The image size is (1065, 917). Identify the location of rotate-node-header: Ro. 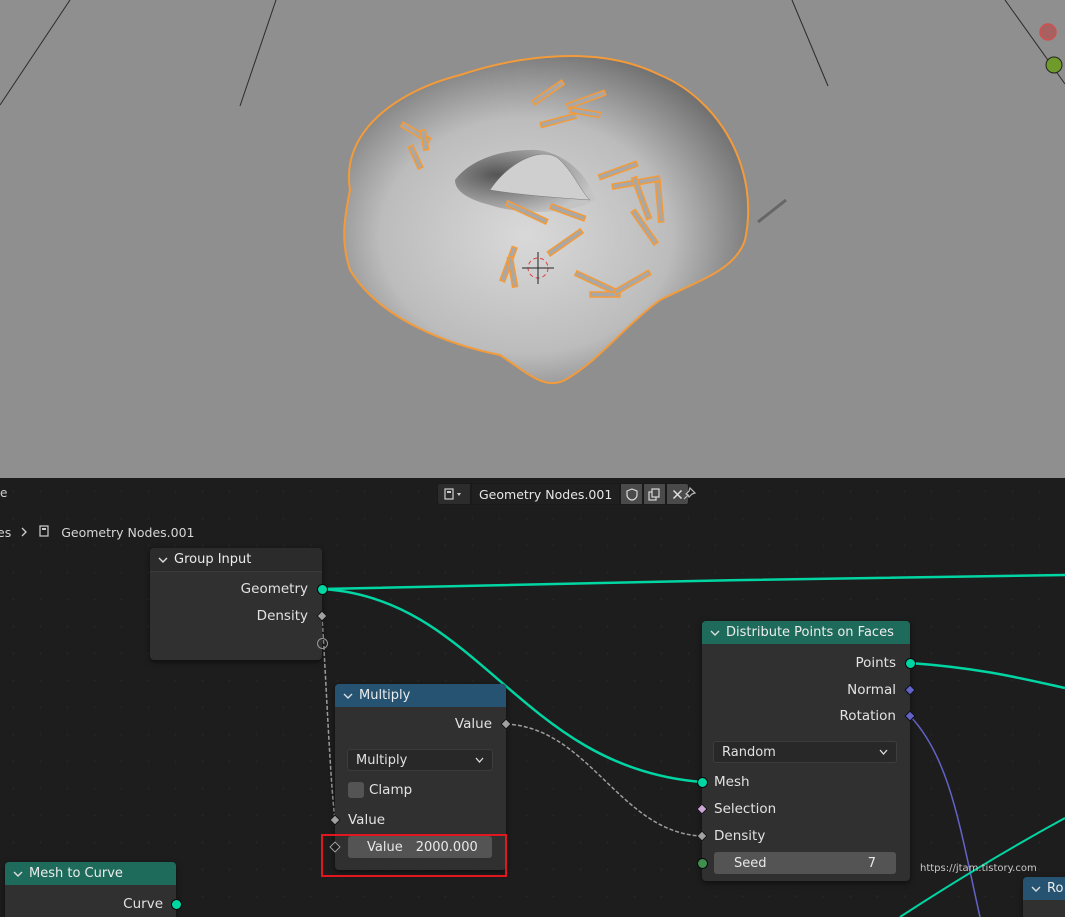
(1044, 888).